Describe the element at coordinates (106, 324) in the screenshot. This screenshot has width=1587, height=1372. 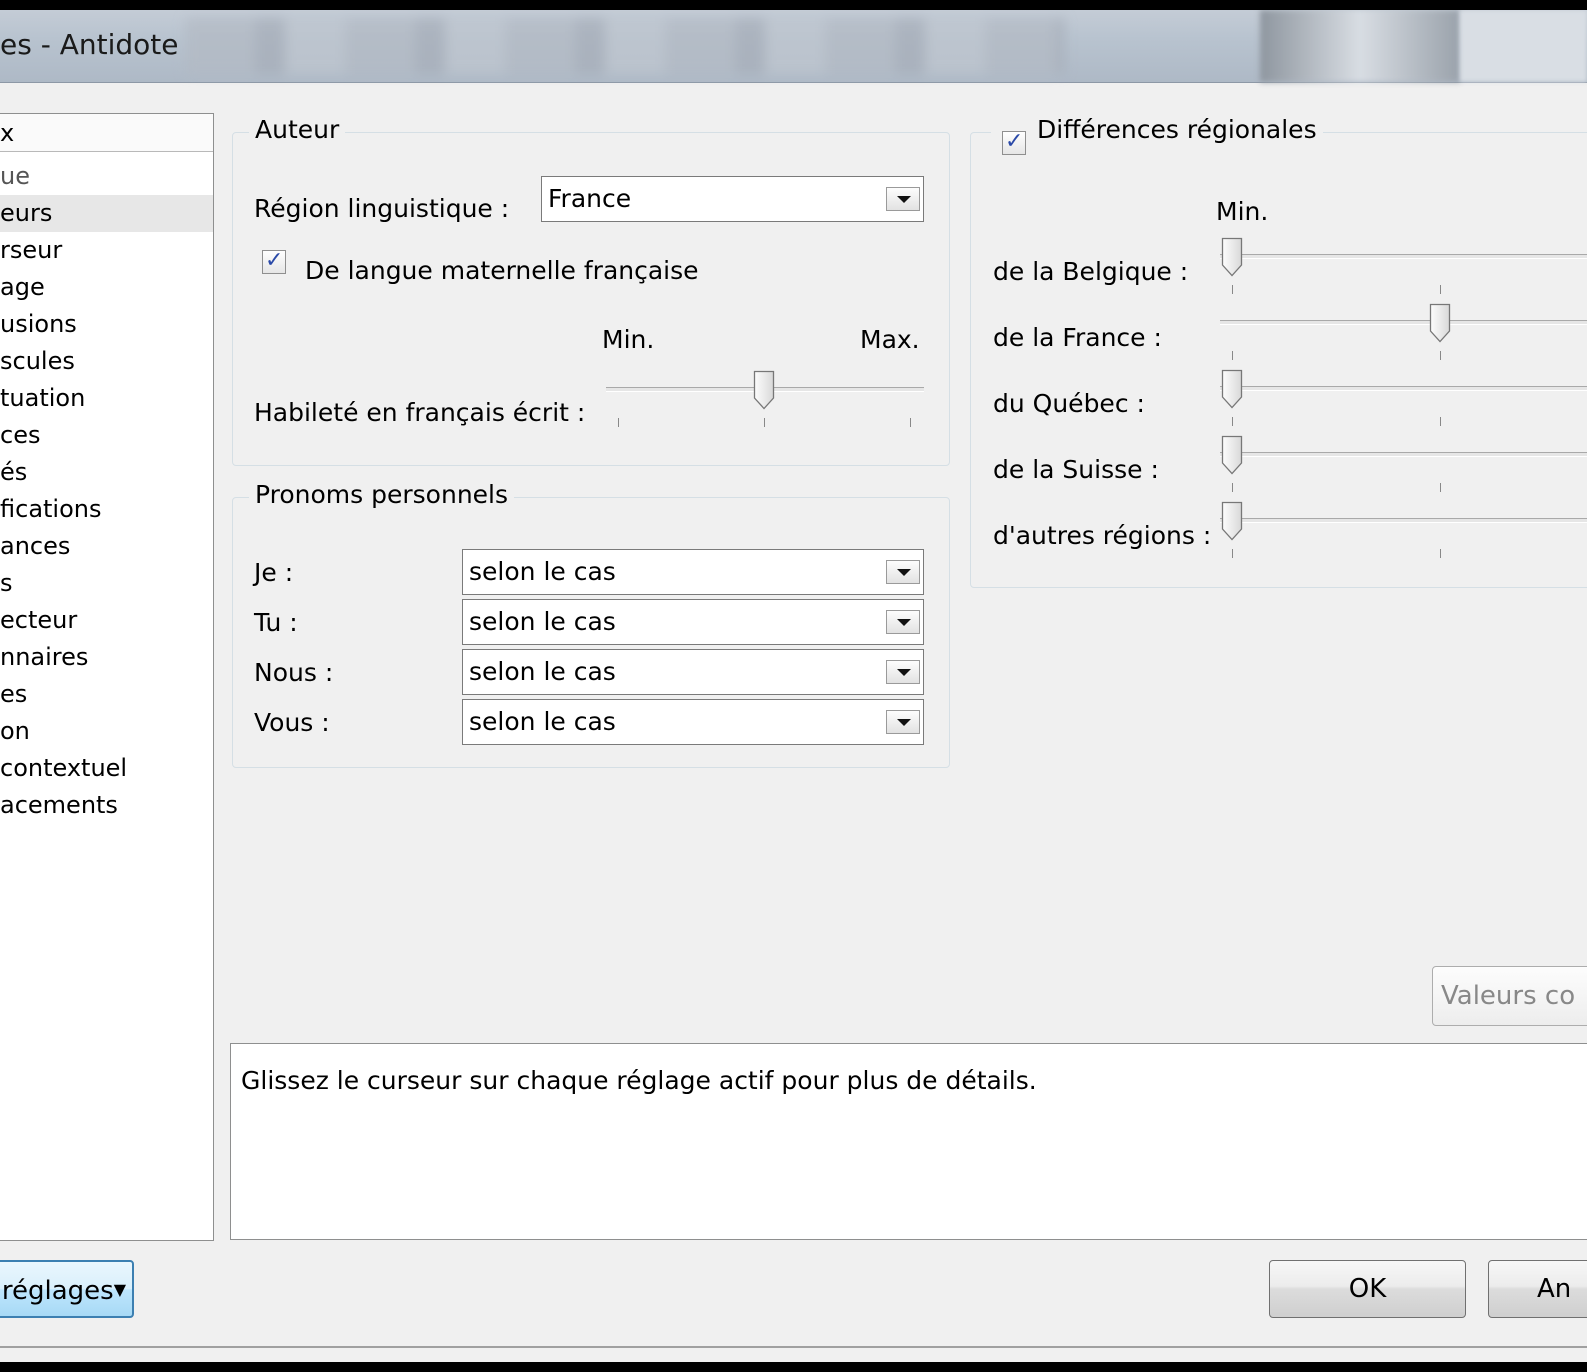
I see `category-item: usions` at that location.